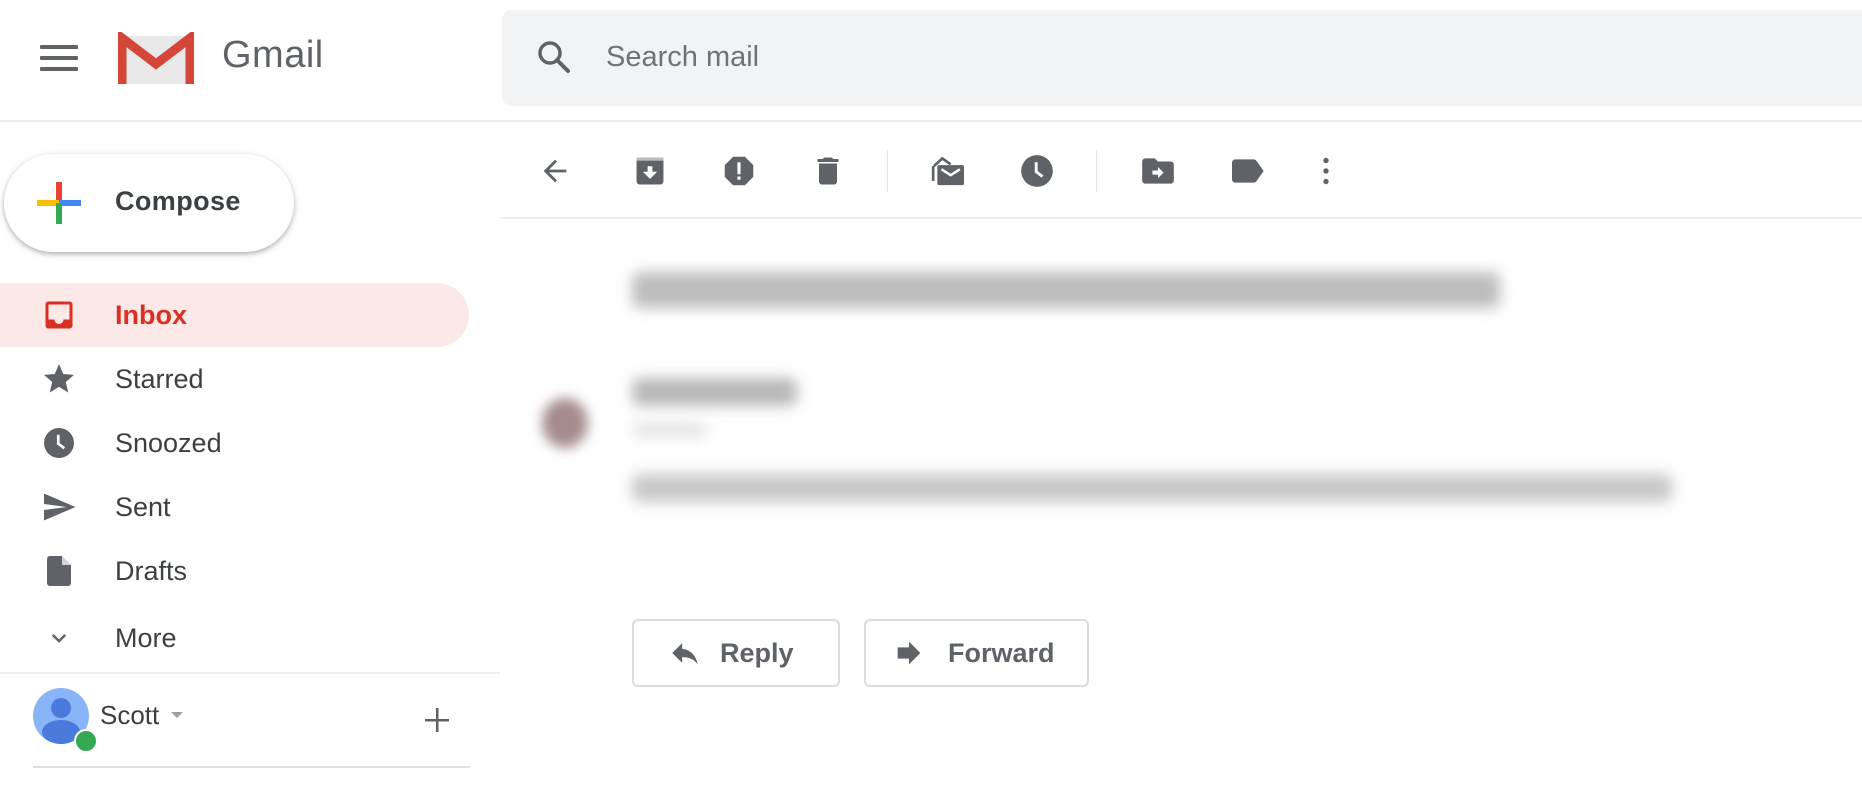  I want to click on more-options-button, so click(1326, 171).